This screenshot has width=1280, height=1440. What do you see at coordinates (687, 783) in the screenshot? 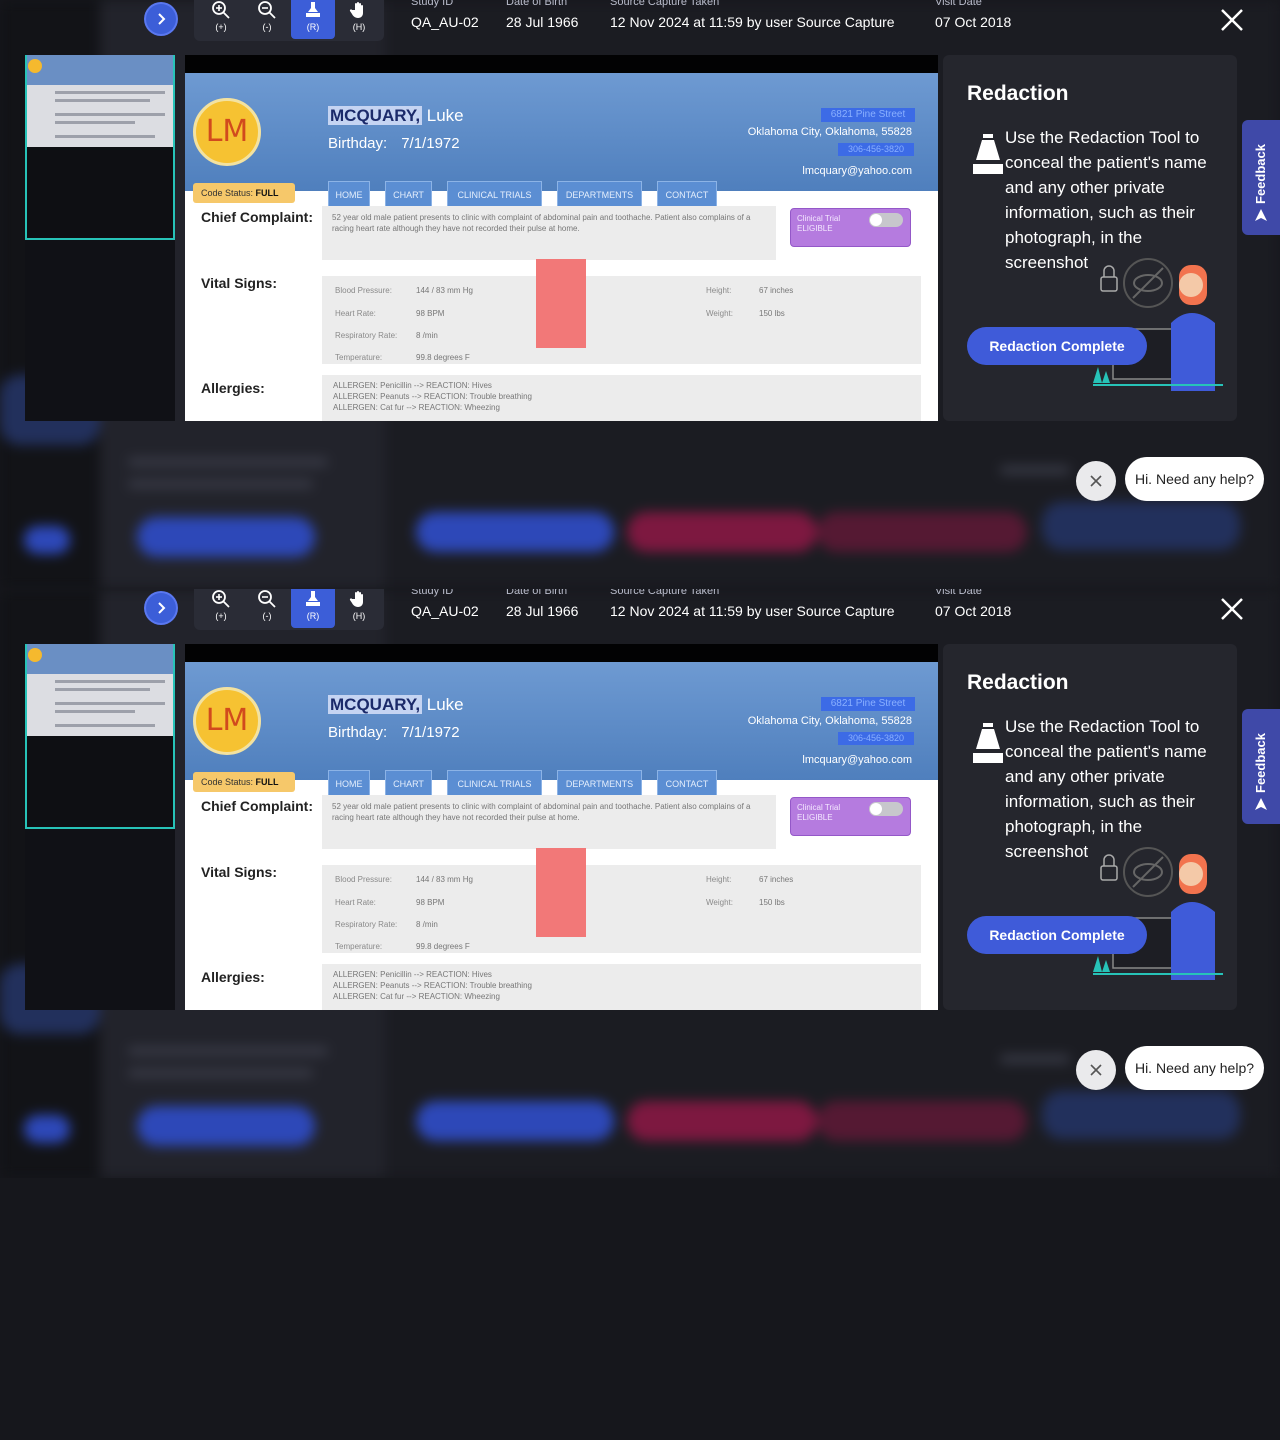
I see `doc-tab-contact: CONTACT` at bounding box center [687, 783].